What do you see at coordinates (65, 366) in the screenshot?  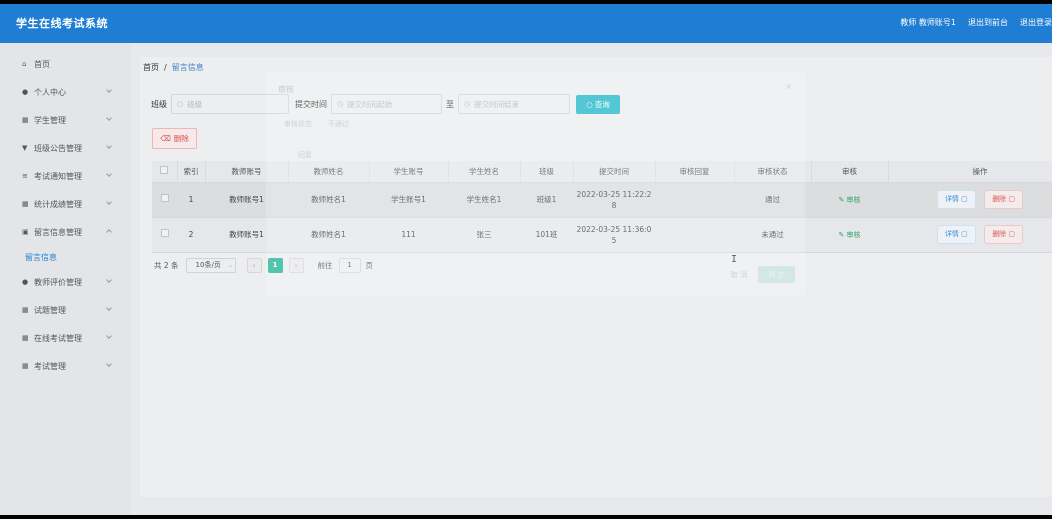 I see `sidebar-item-exams: ▦ 考试管理` at bounding box center [65, 366].